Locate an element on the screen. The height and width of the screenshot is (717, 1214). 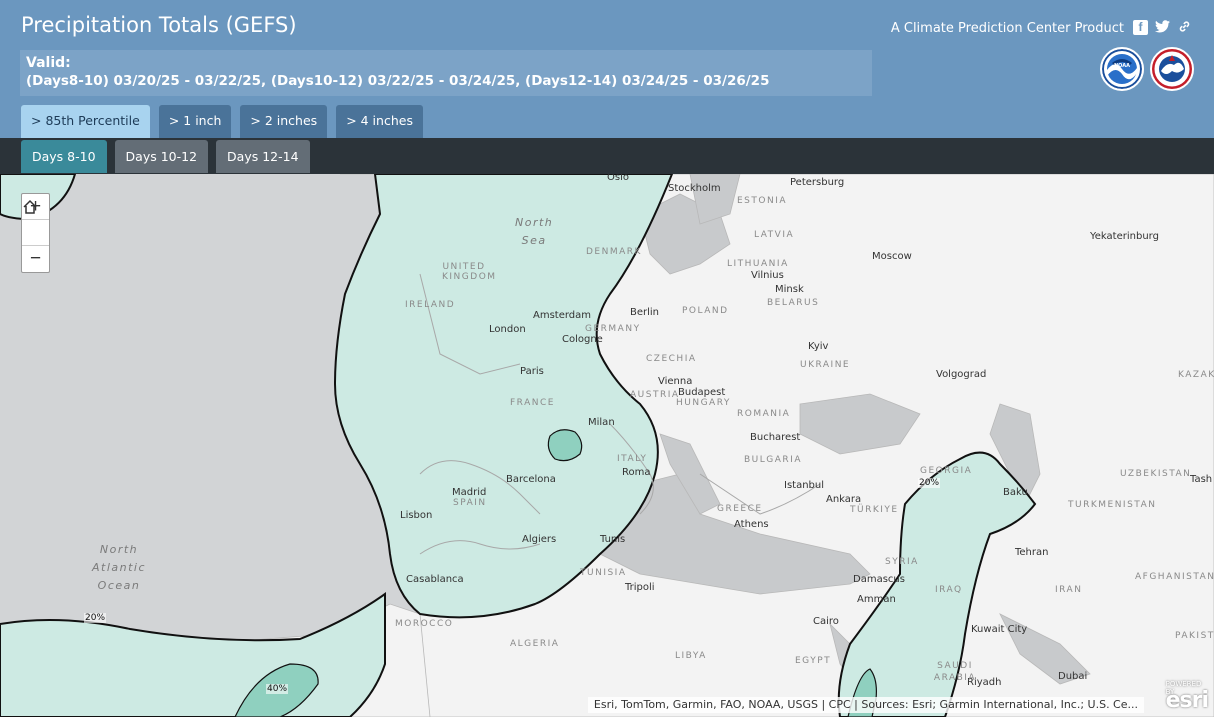
facebook-icon: f is located at coordinates (1140, 27).